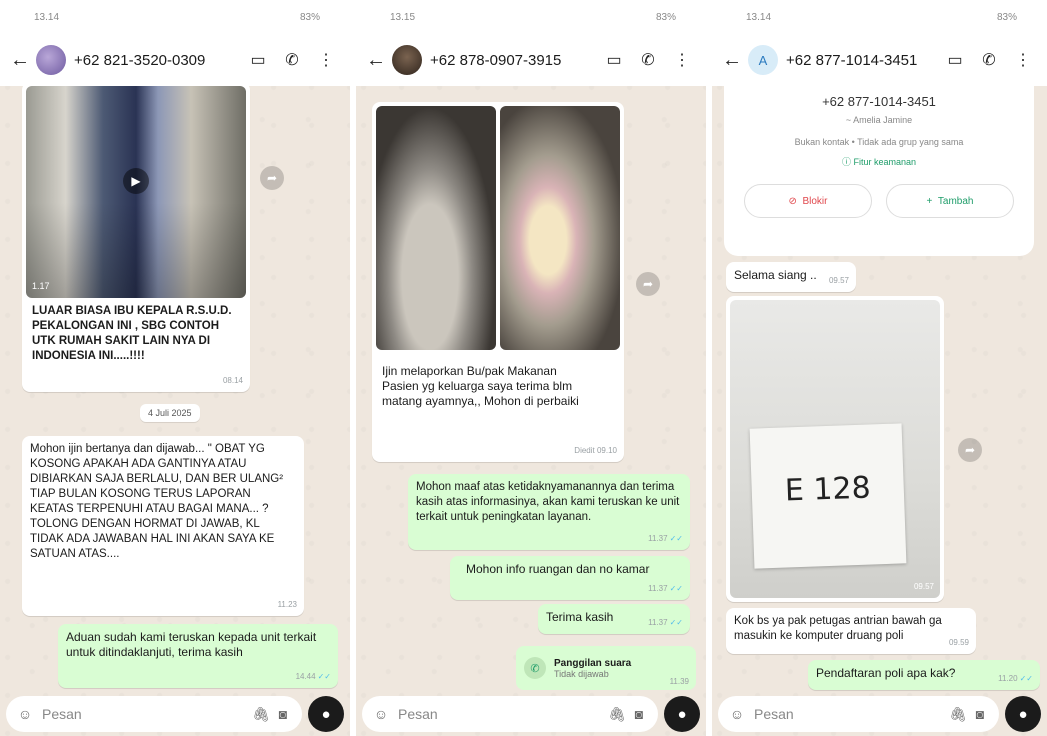  What do you see at coordinates (763, 60) in the screenshot?
I see `avatar: A` at bounding box center [763, 60].